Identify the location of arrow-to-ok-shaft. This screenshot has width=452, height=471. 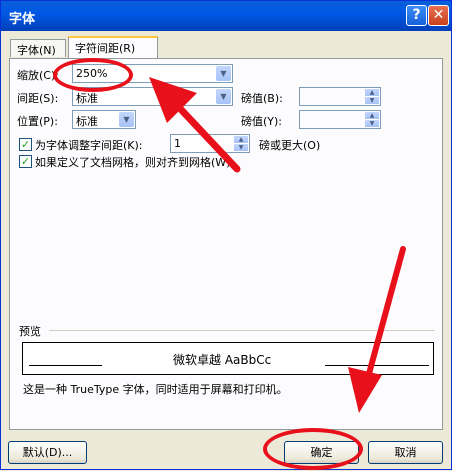
(385, 315).